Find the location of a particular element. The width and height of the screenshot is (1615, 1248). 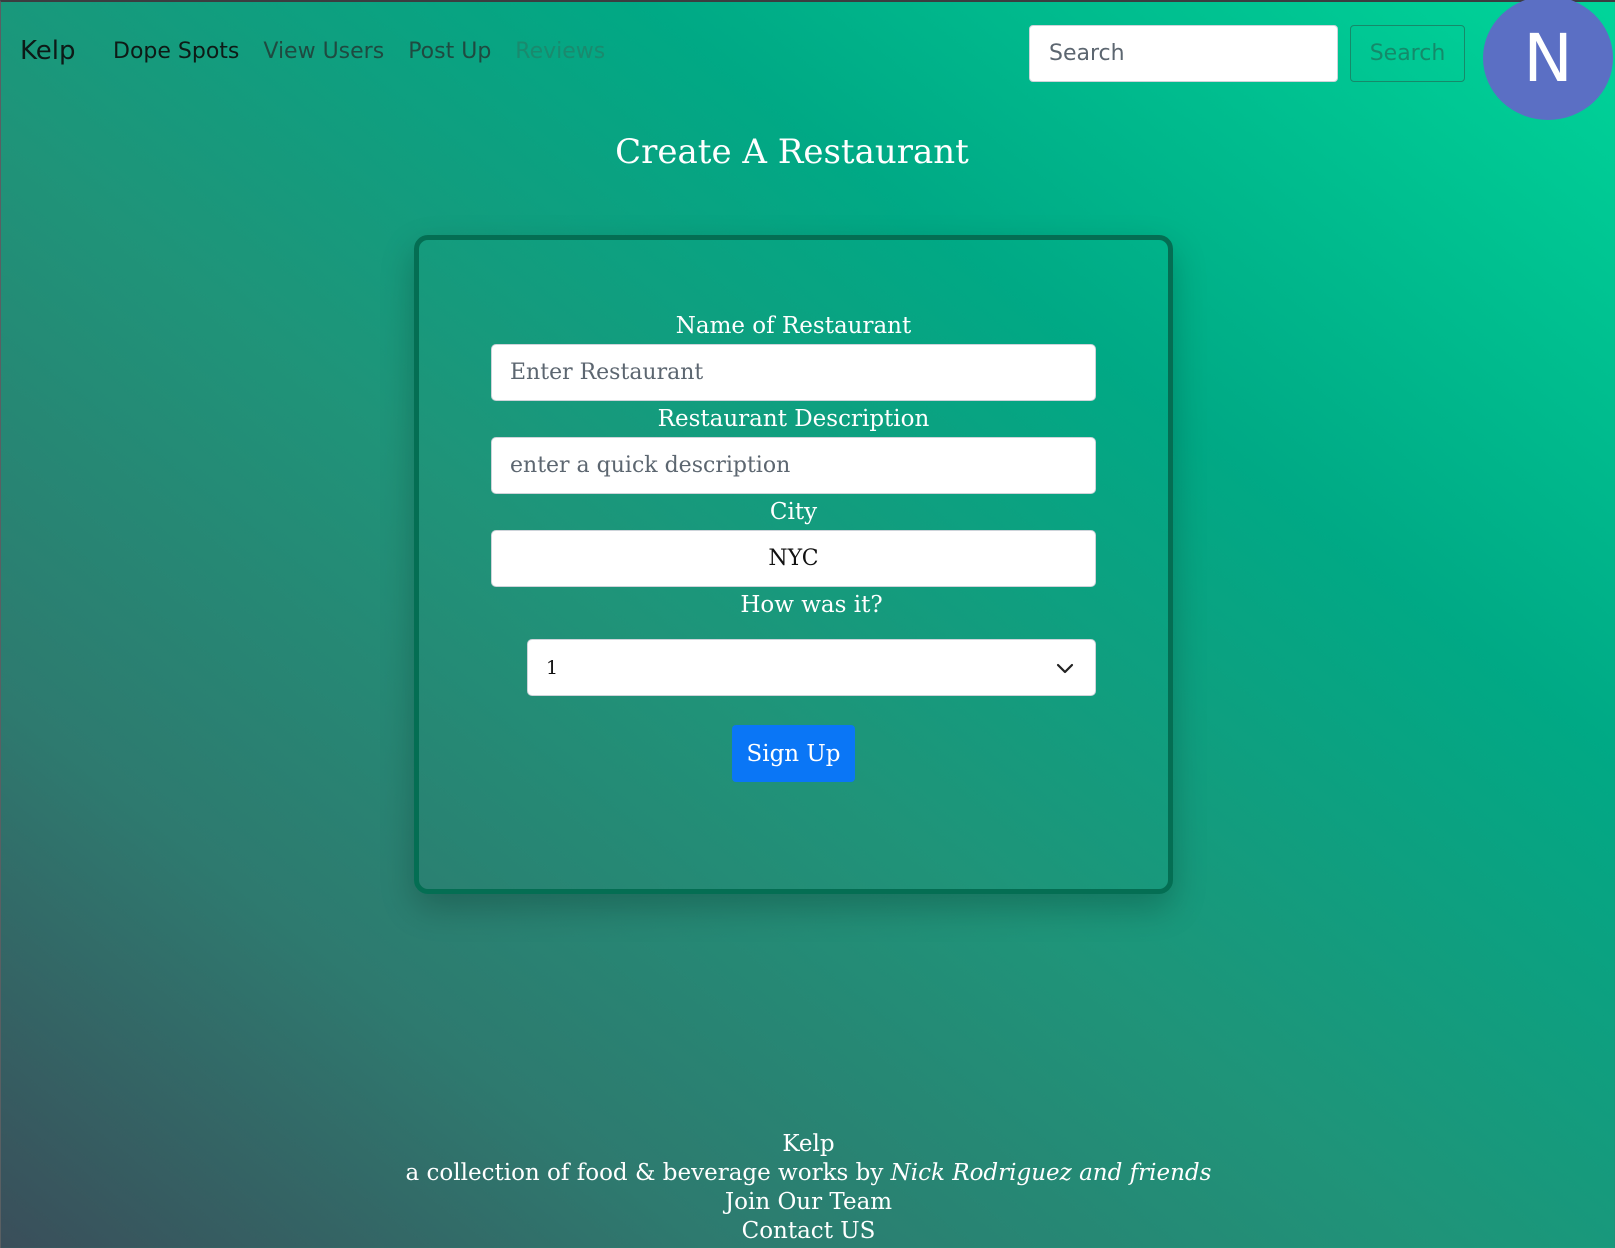

sign-up-button: Sign Up is located at coordinates (793, 753).